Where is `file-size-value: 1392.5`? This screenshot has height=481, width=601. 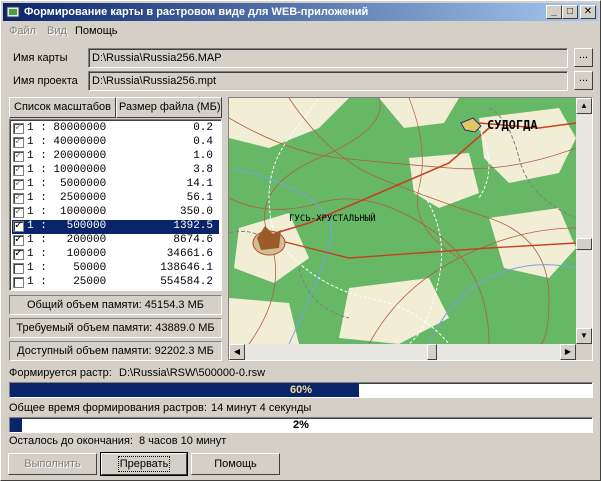 file-size-value: 1392.5 is located at coordinates (193, 226).